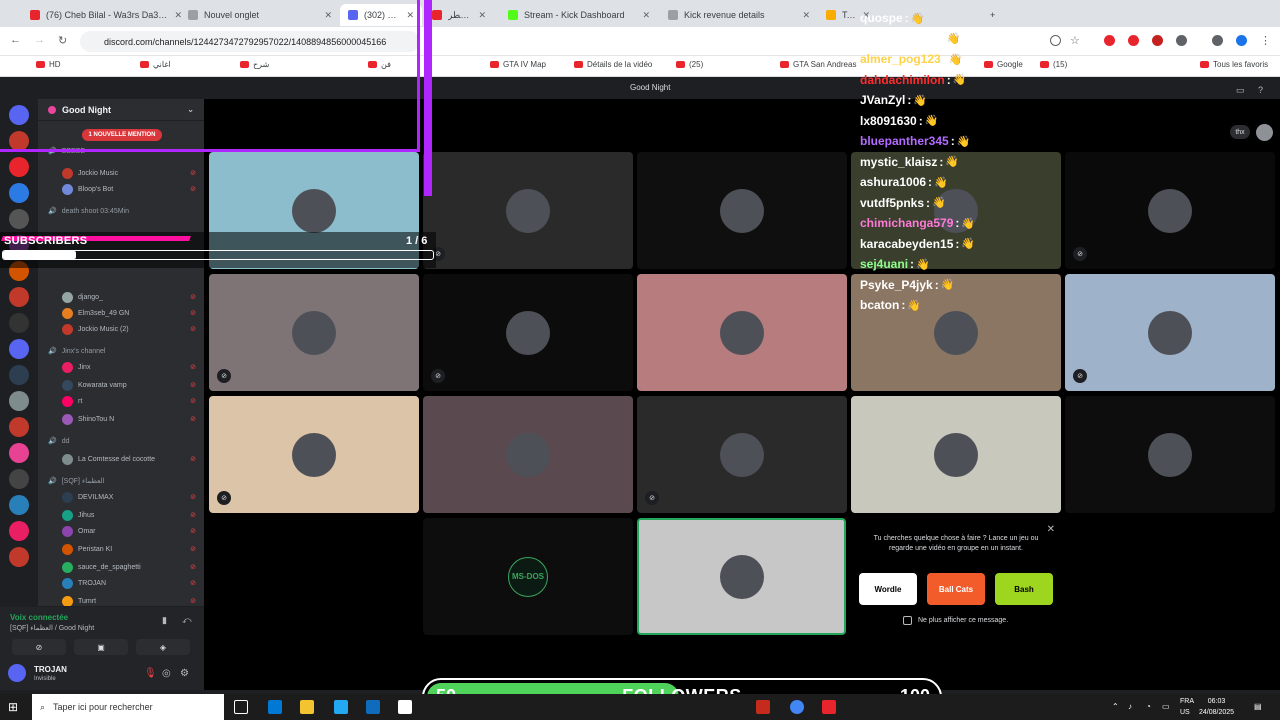  What do you see at coordinates (1181, 40) in the screenshot?
I see `extensions-puzzle-icon` at bounding box center [1181, 40].